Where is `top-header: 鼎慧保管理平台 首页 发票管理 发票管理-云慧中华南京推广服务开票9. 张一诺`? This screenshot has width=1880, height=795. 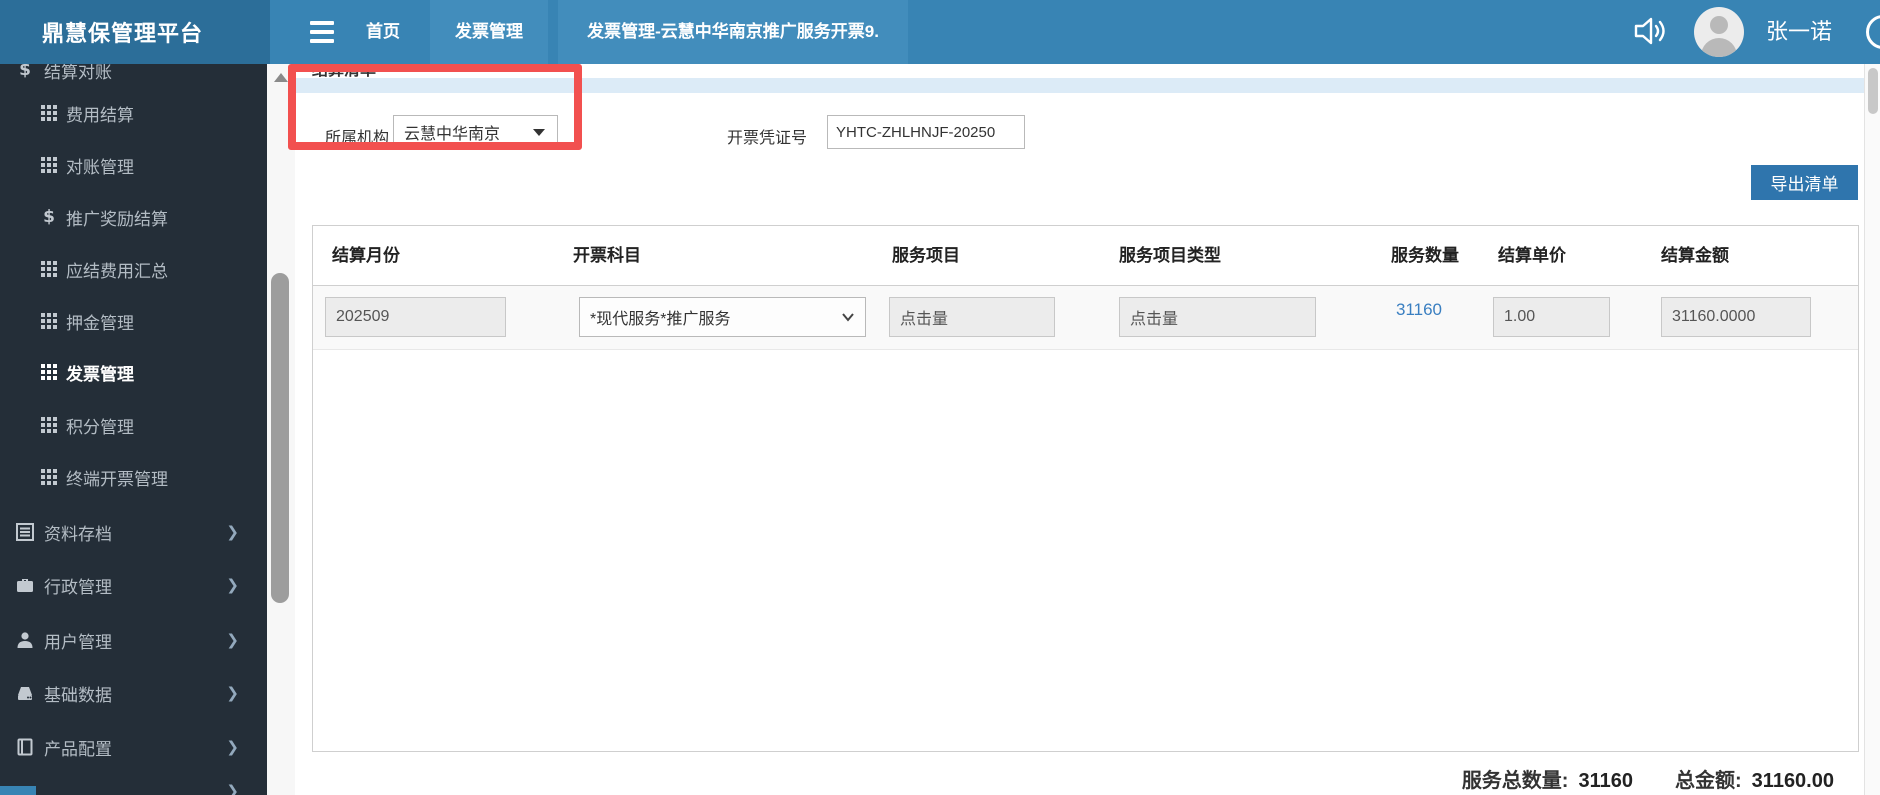 top-header: 鼎慧保管理平台 首页 发票管理 发票管理-云慧中华南京推广服务开票9. 张一诺 is located at coordinates (940, 32).